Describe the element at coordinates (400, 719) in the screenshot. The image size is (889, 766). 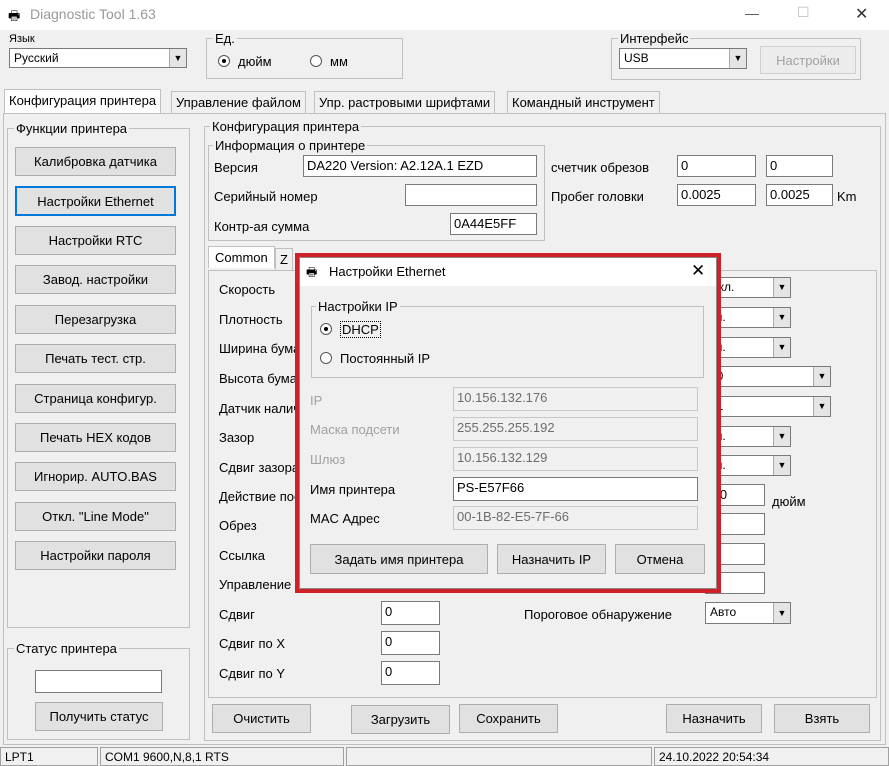
I see `load-button: Загрузить` at that location.